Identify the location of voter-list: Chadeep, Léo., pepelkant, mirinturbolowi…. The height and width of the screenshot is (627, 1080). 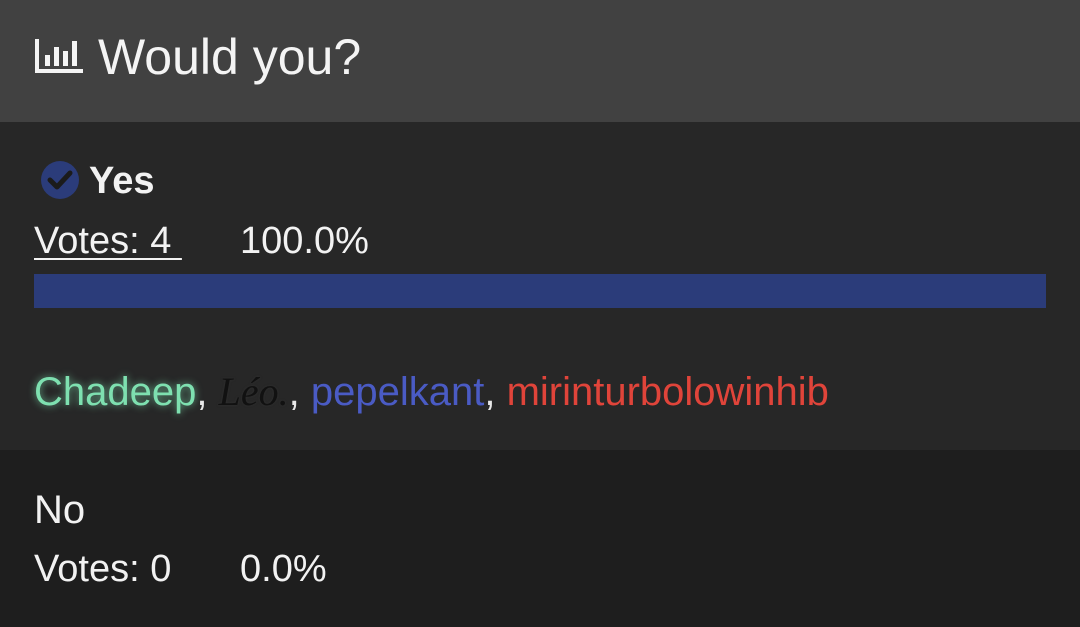
(431, 391).